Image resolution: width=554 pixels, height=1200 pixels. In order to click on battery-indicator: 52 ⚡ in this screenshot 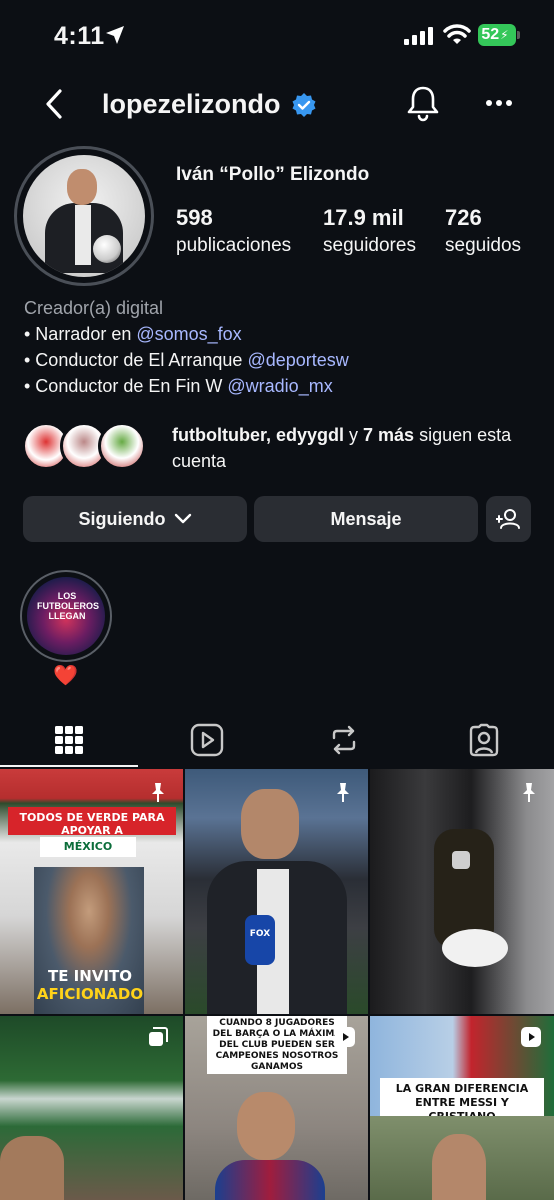, I will do `click(497, 35)`.